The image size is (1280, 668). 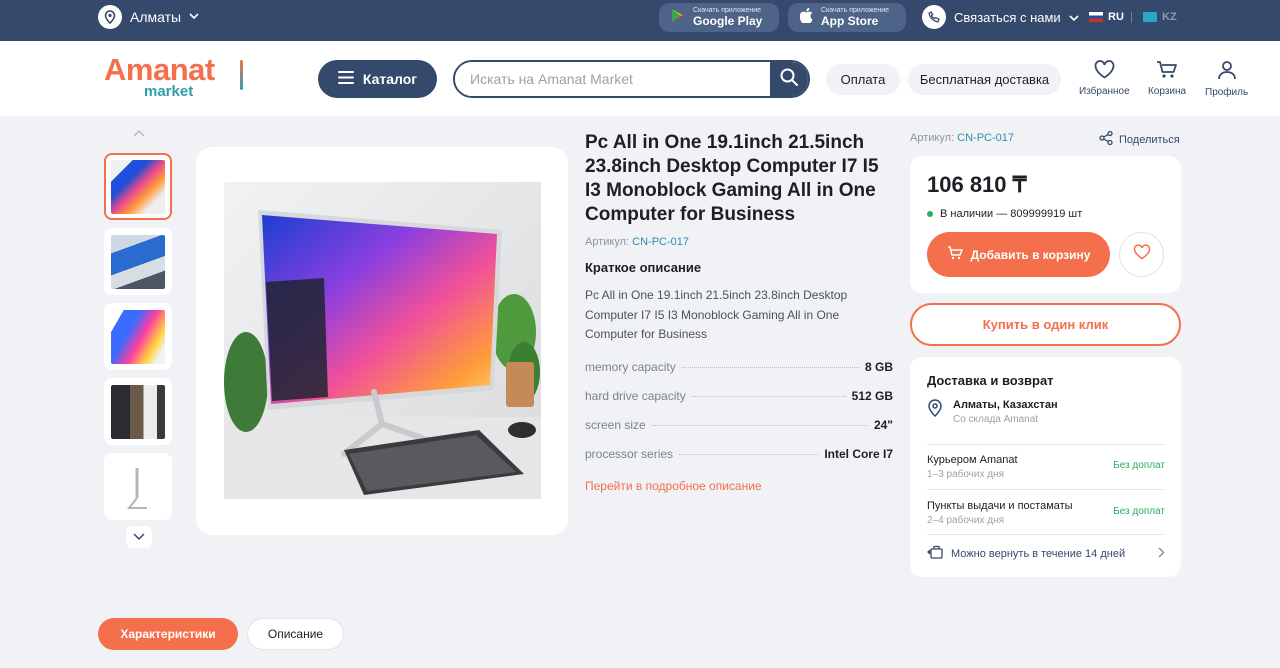 What do you see at coordinates (139, 537) in the screenshot?
I see `thumbnails-down-button` at bounding box center [139, 537].